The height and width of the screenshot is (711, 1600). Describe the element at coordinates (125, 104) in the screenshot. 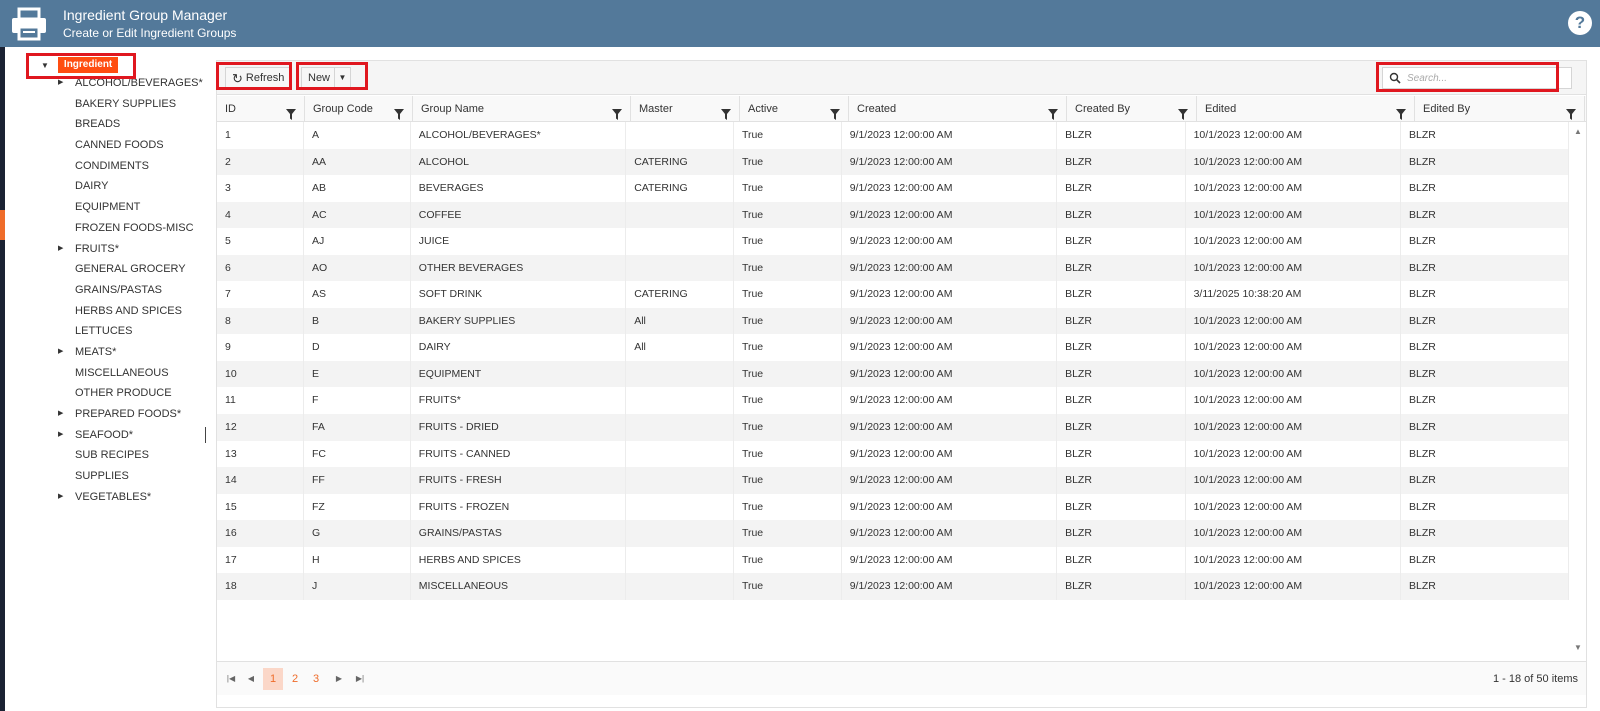

I see `tree-item-label: BAKERY SUPPLIES` at that location.